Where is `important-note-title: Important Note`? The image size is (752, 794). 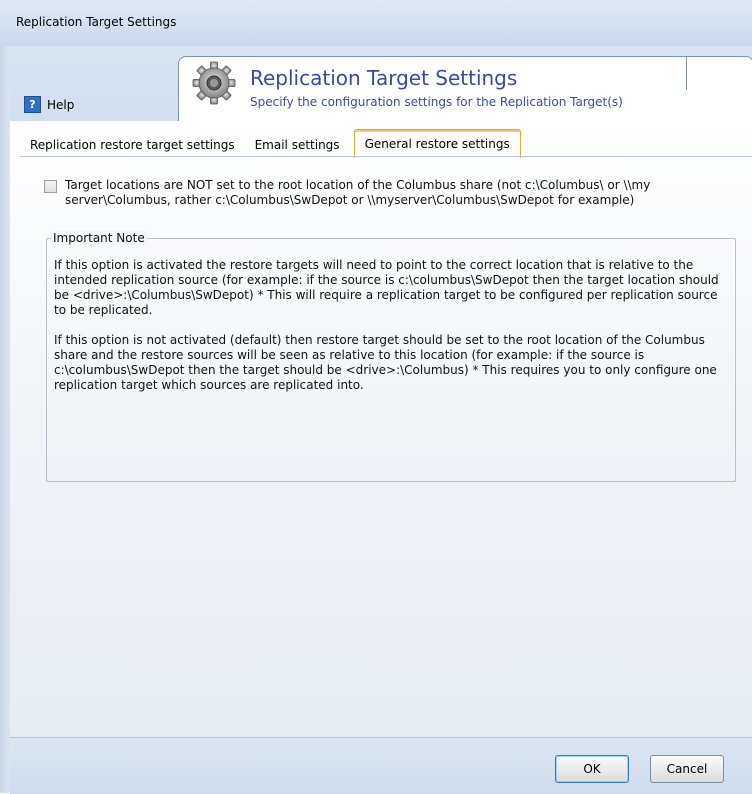
important-note-title: Important Note is located at coordinates (99, 238).